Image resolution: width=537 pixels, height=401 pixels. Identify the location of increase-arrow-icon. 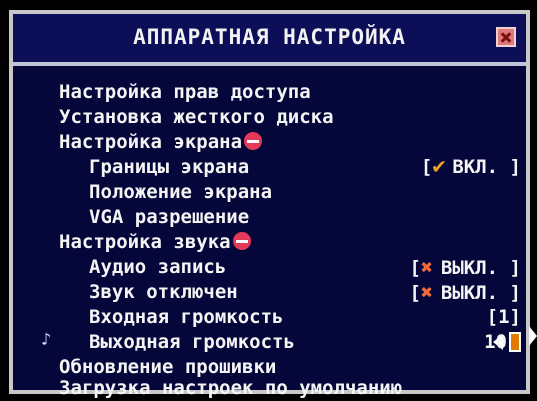
(515, 342).